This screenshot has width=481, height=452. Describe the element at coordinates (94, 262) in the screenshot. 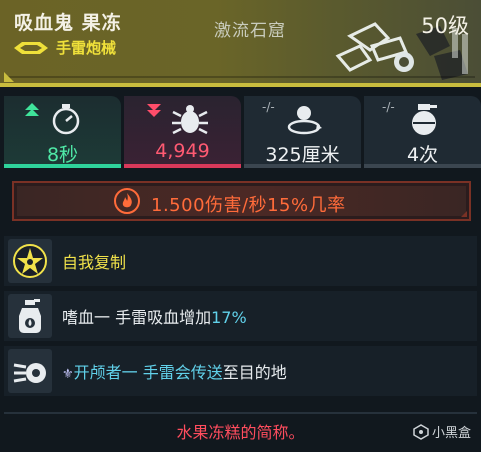

I see `perk-1-text: 自我复制` at that location.